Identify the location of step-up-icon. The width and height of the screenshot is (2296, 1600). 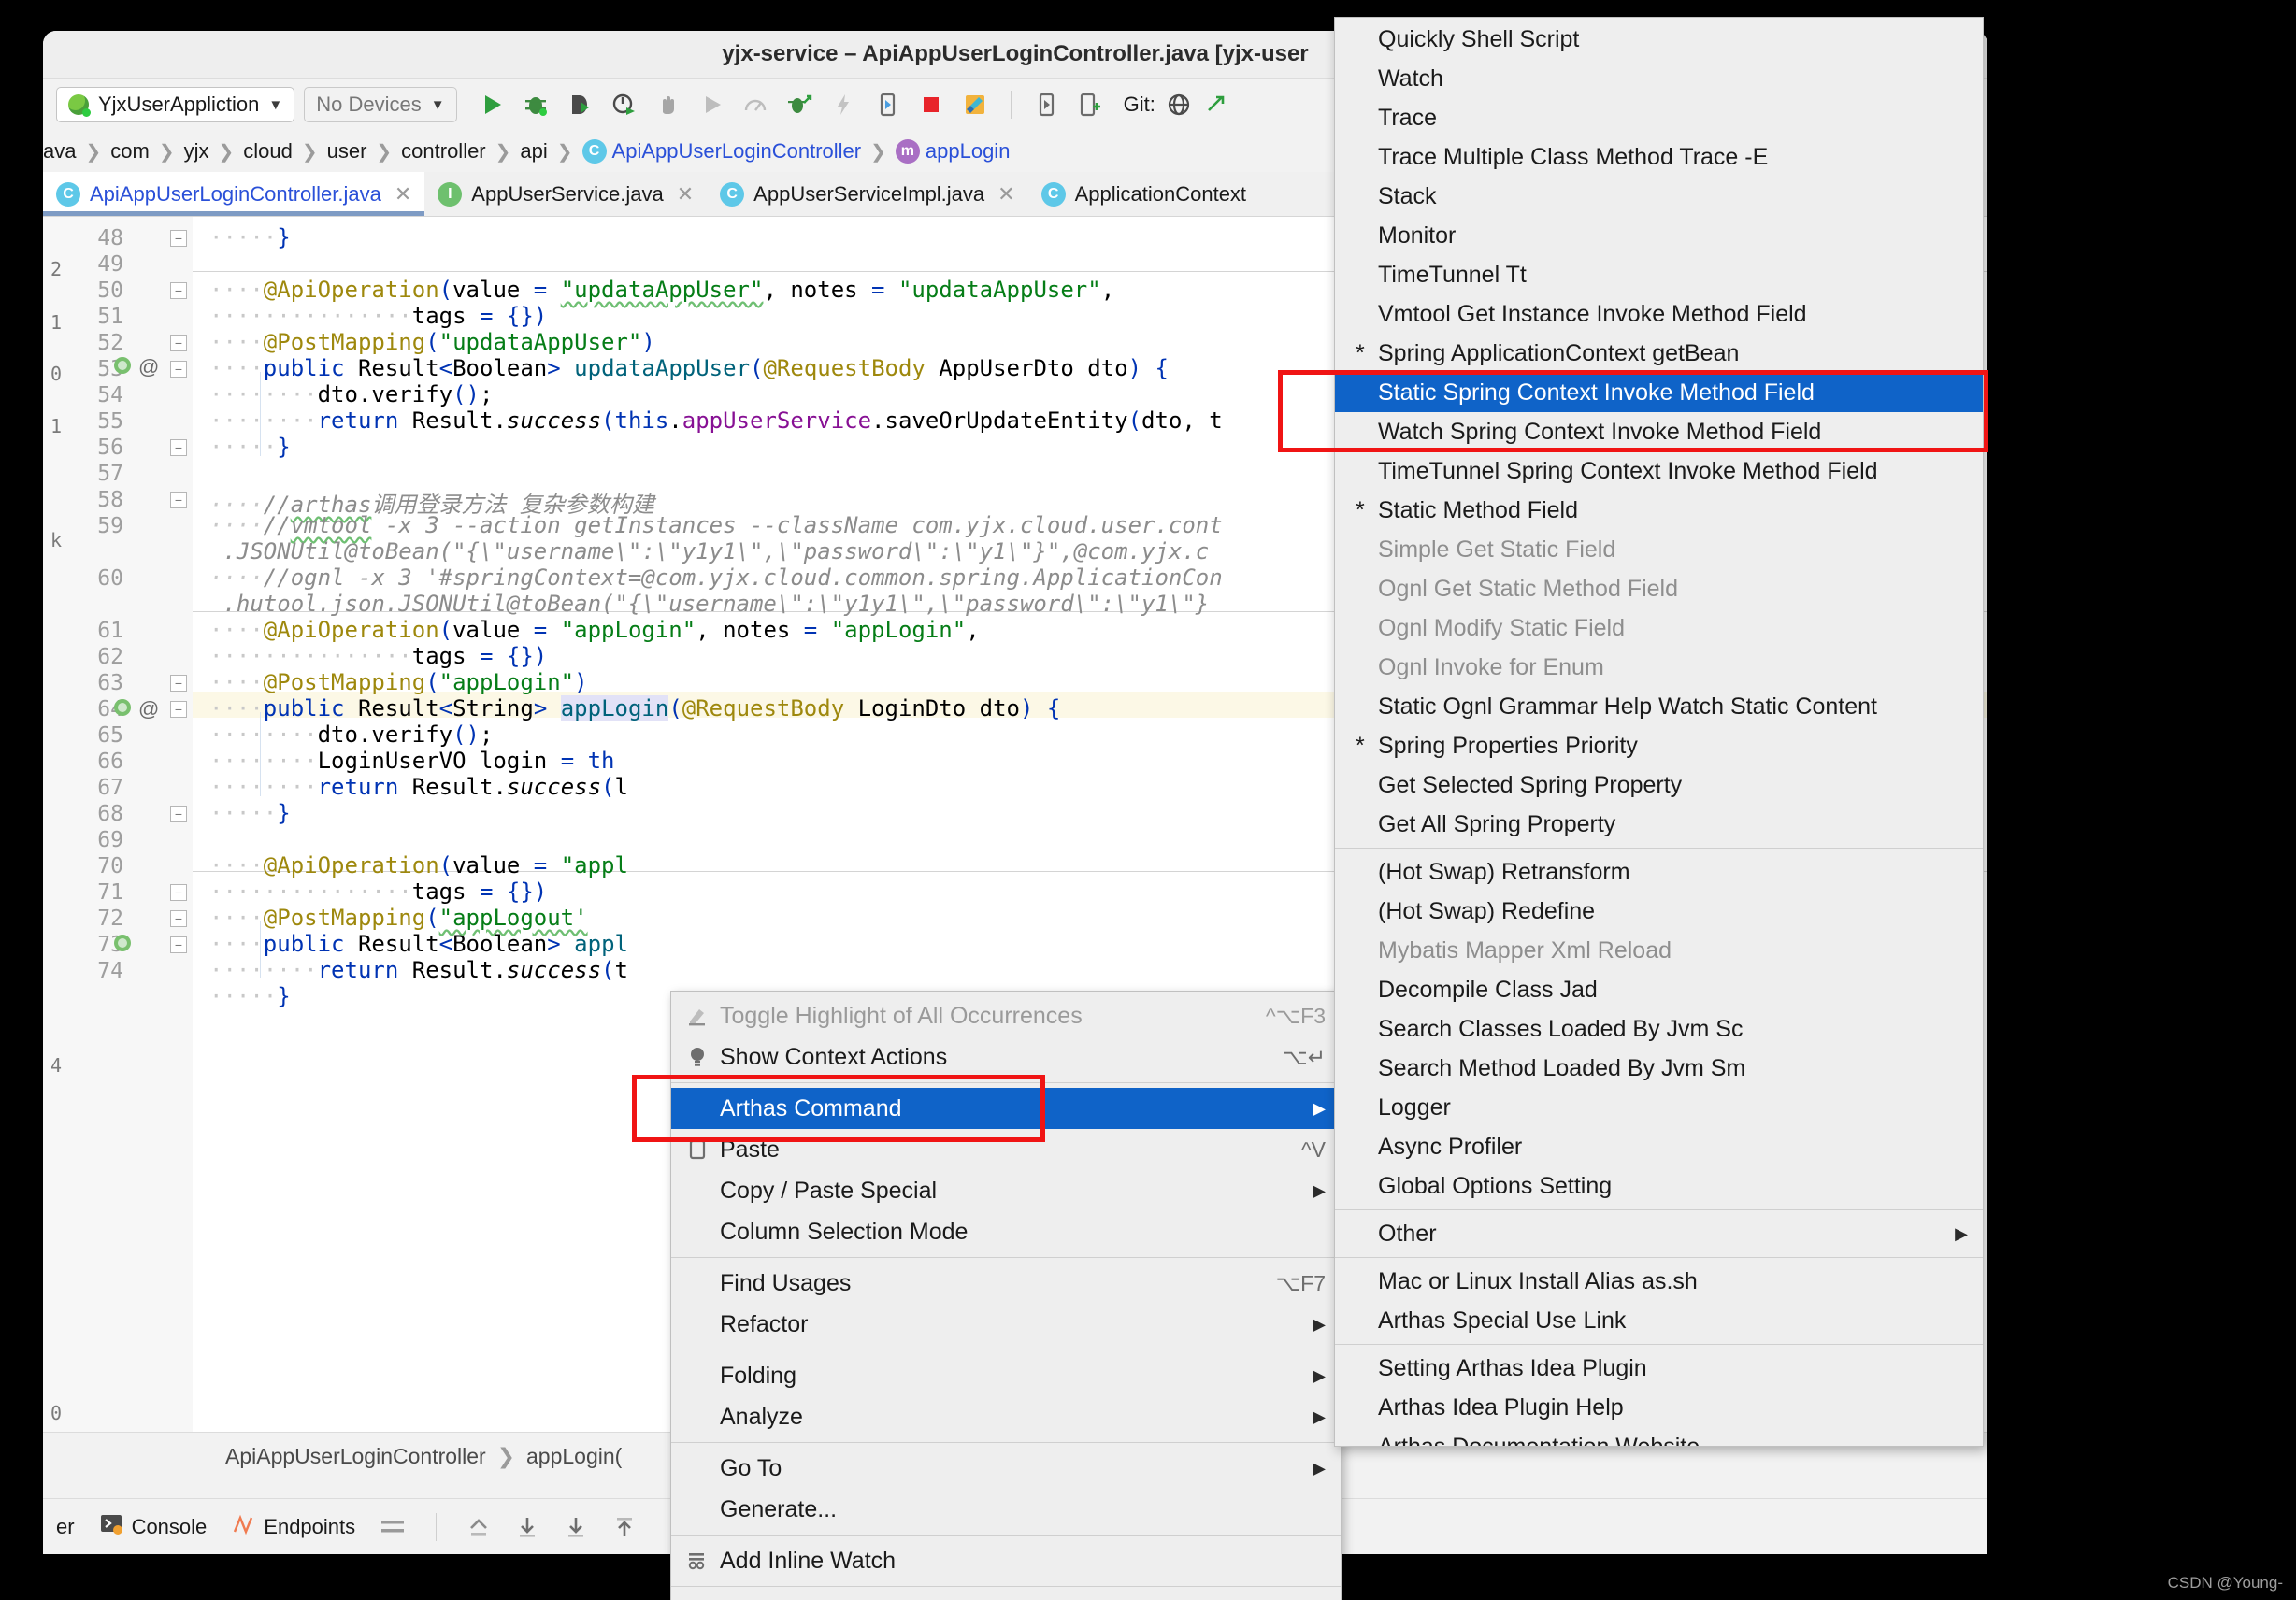
(478, 1527).